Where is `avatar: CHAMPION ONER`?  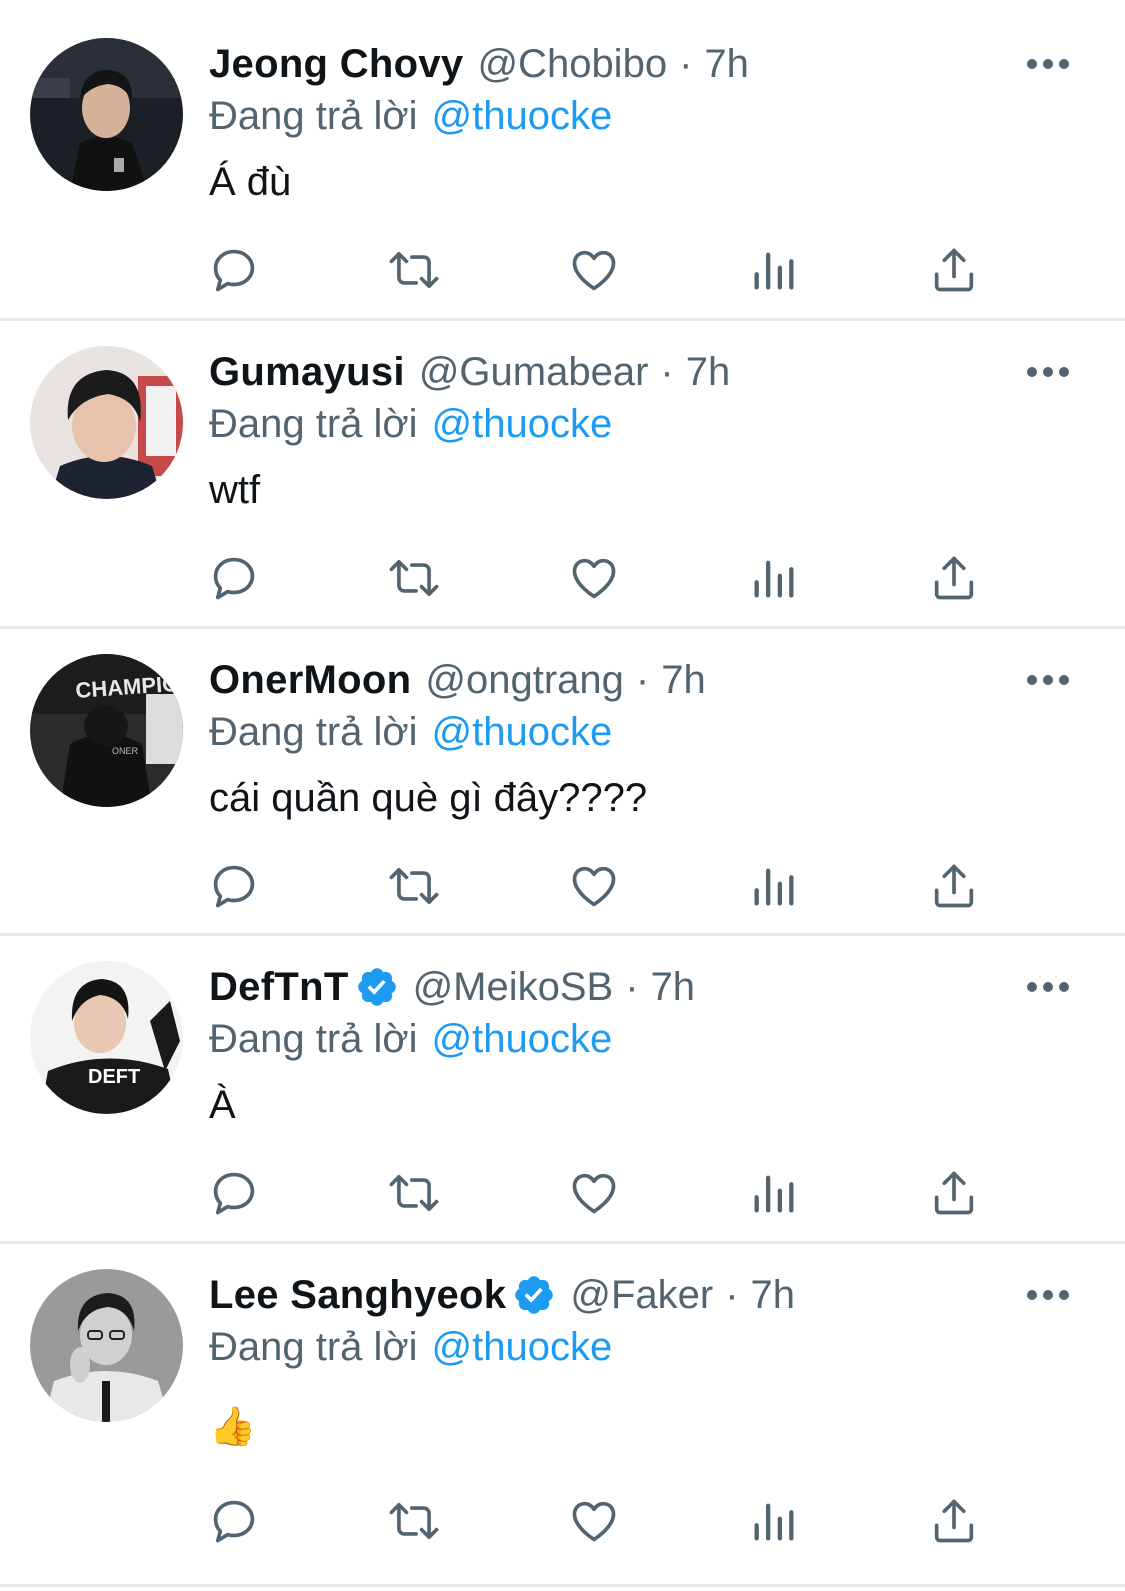
avatar: CHAMPION ONER is located at coordinates (106, 730).